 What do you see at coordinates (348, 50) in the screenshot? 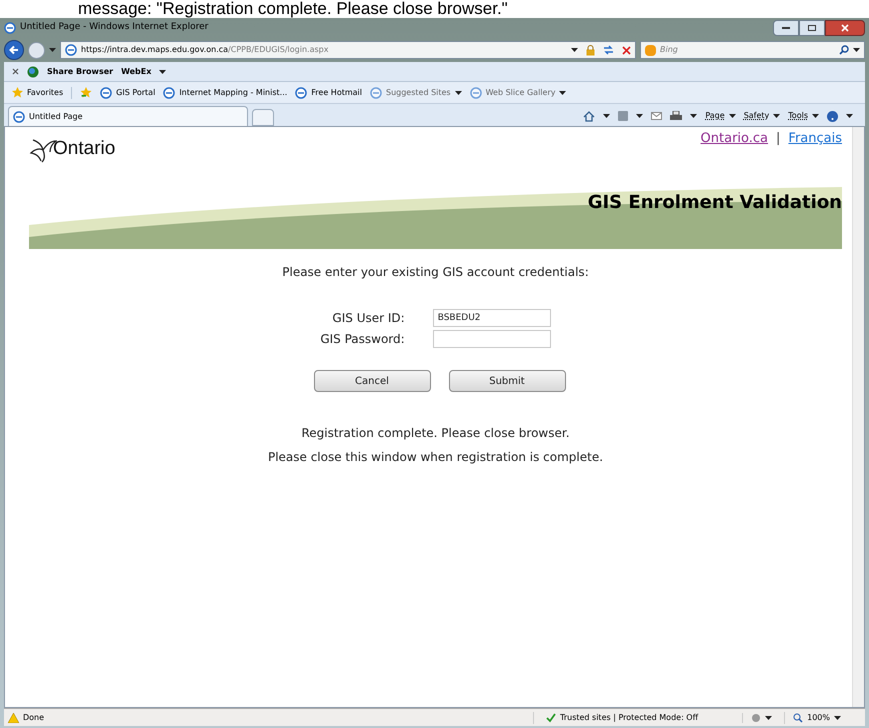
I see `address-field: https://intra.dev.maps.edu.gov.on.ca/CPPB/EDUGIS/login.aspx` at bounding box center [348, 50].